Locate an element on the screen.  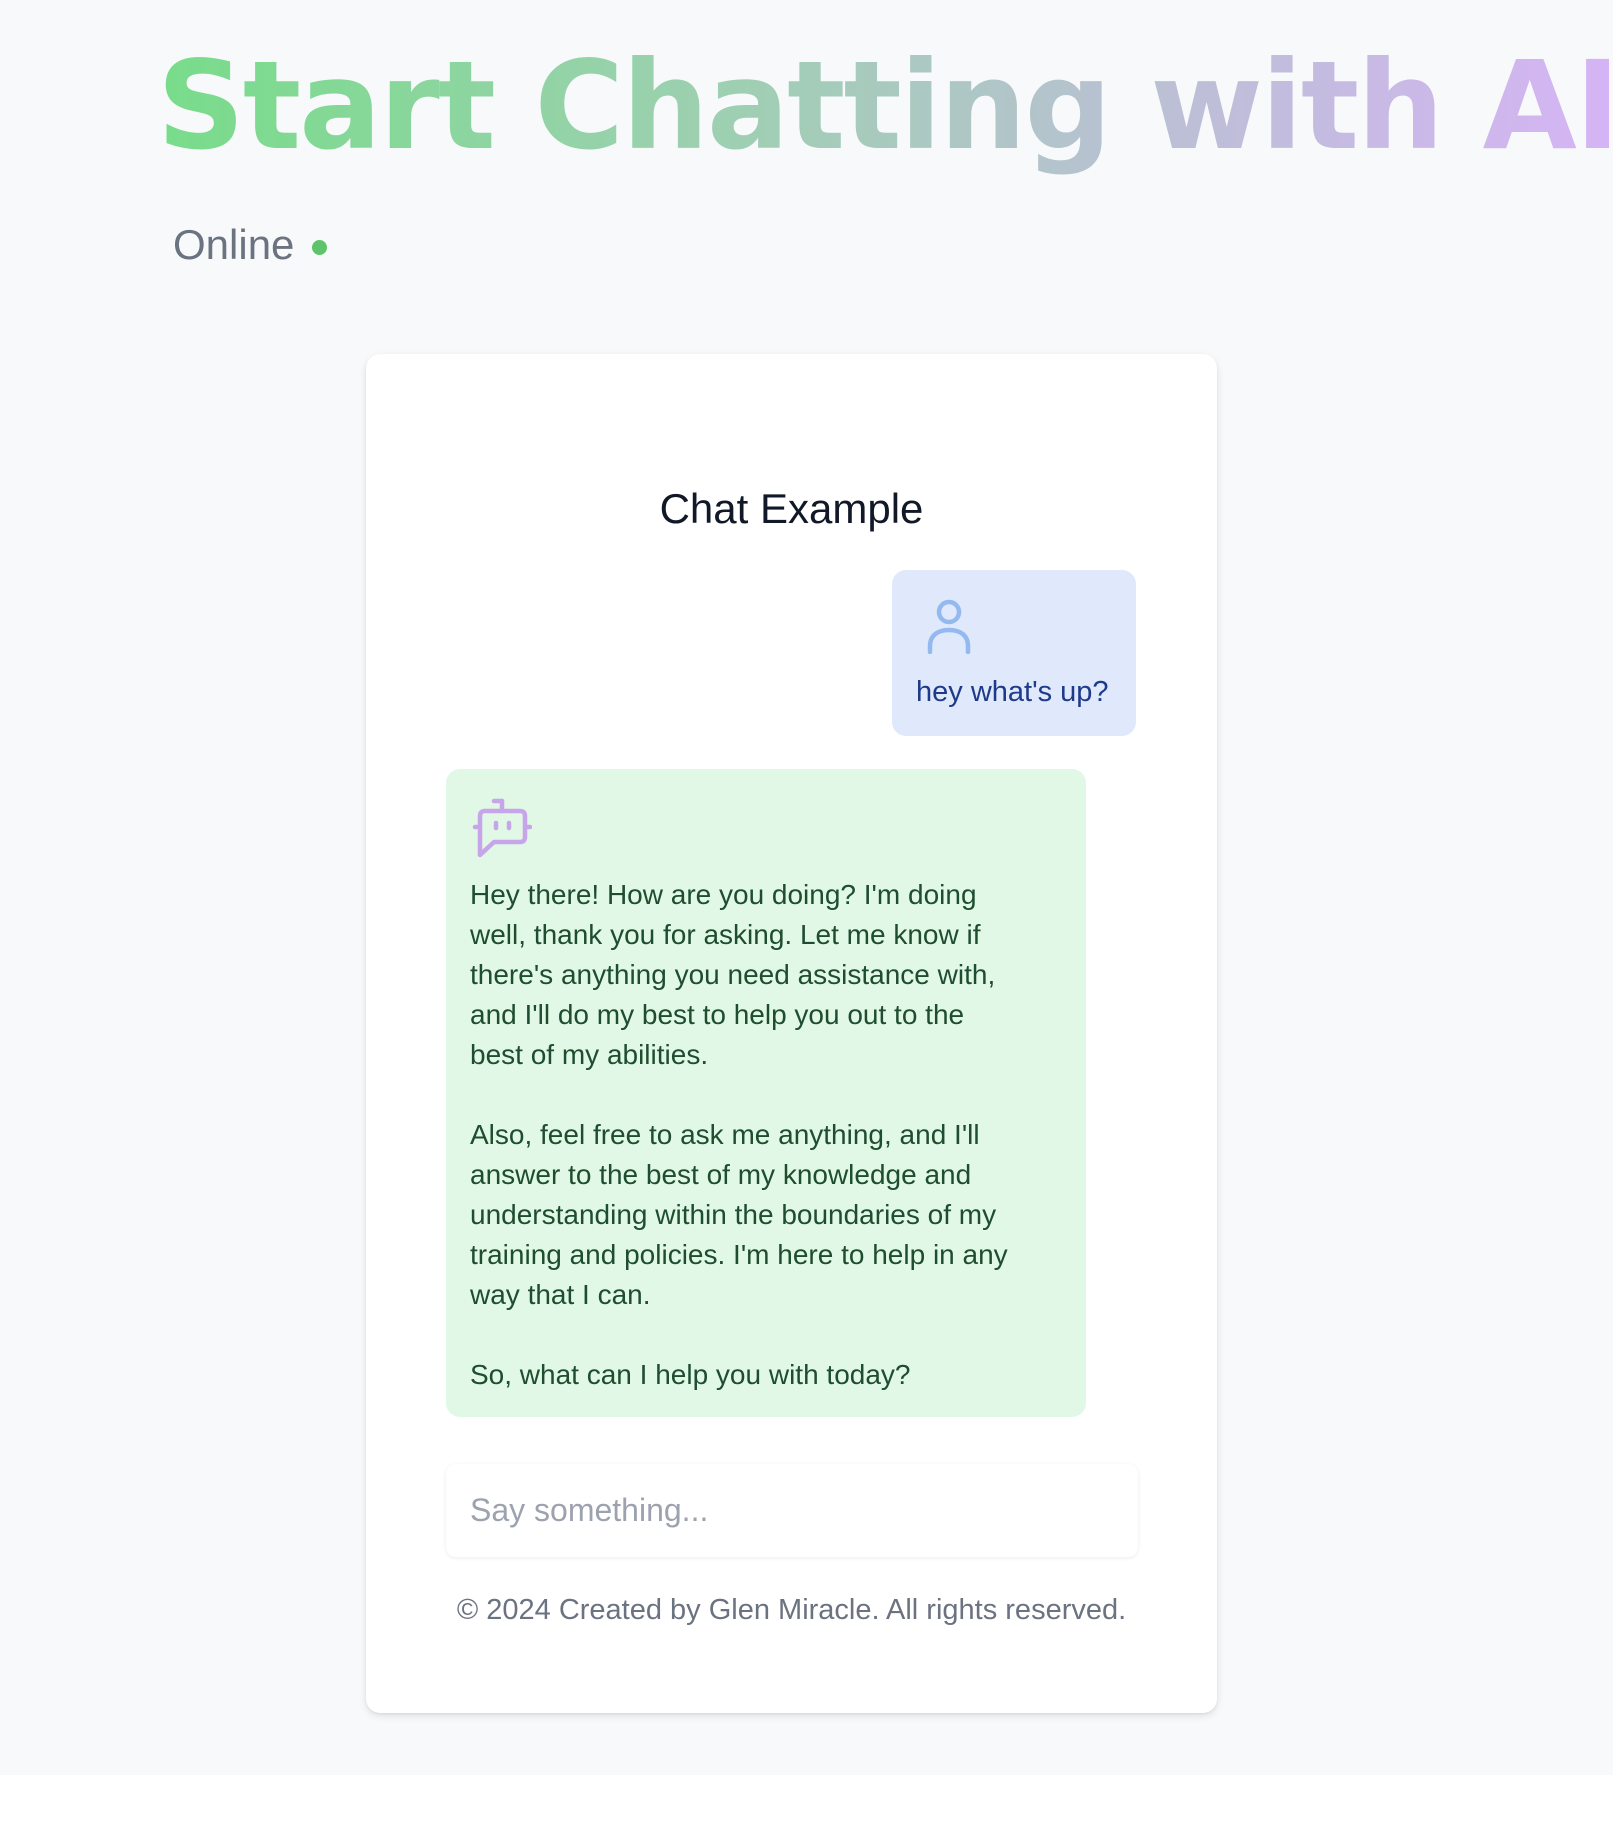
user-message-text: hey what's up? is located at coordinates (1012, 692).